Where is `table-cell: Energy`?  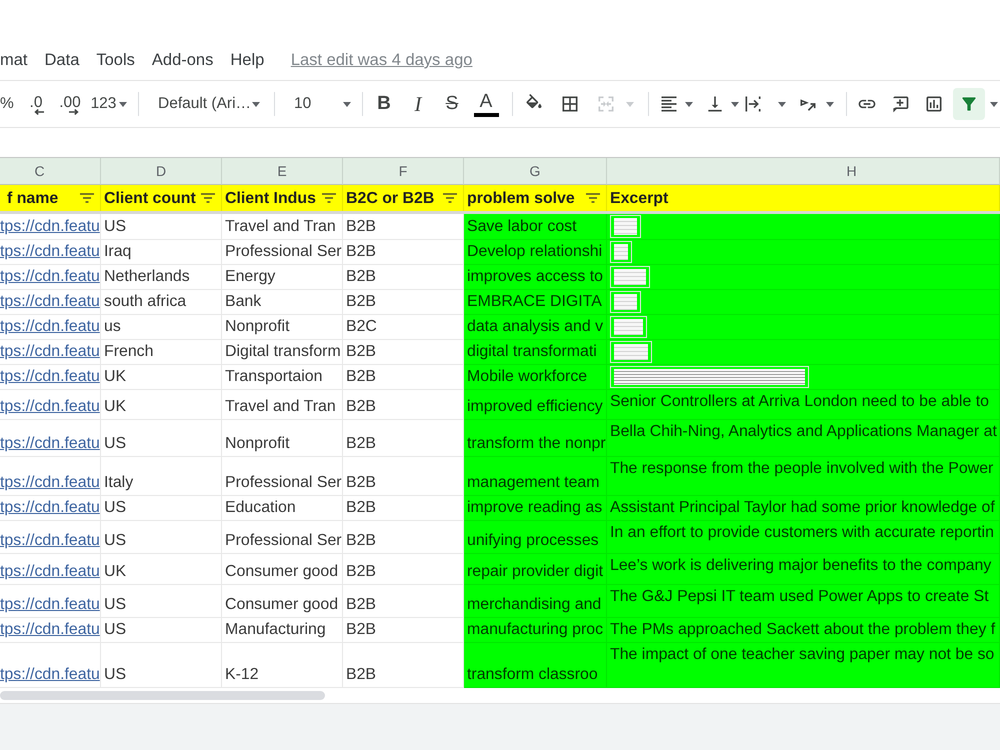
table-cell: Energy is located at coordinates (282, 277).